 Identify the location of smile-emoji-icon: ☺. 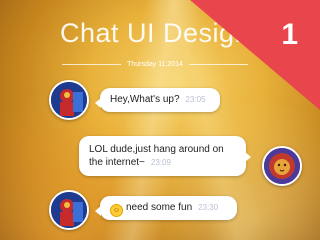
(116, 210).